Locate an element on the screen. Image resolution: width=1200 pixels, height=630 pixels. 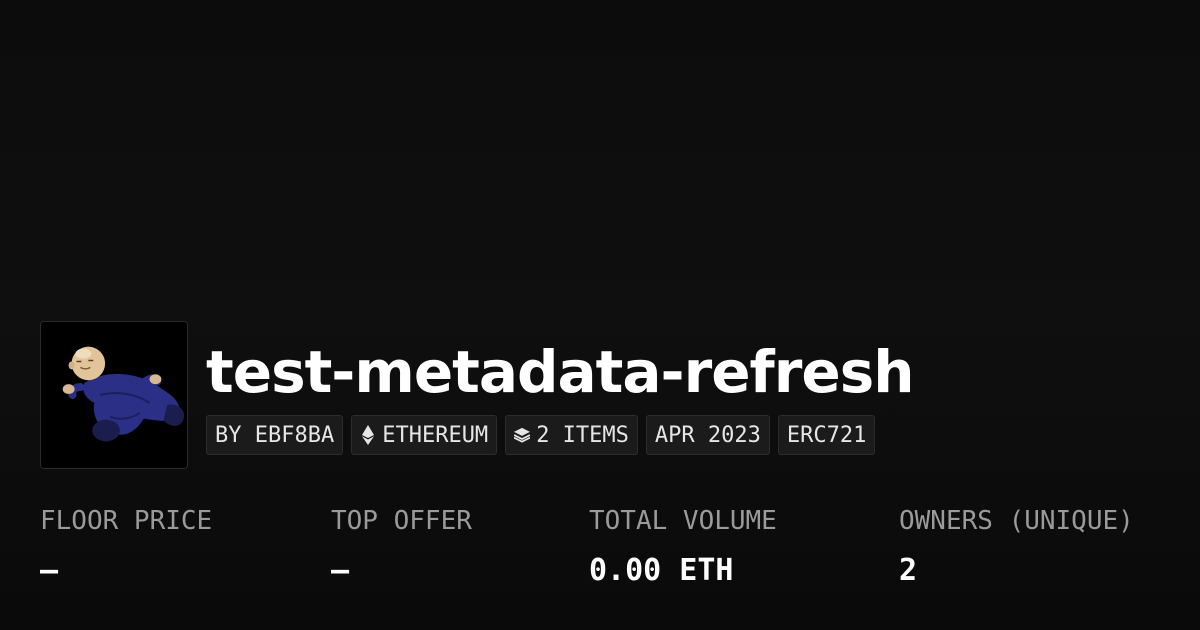
owners-label: OWNERS (UNIQUE) is located at coordinates (1016, 521).